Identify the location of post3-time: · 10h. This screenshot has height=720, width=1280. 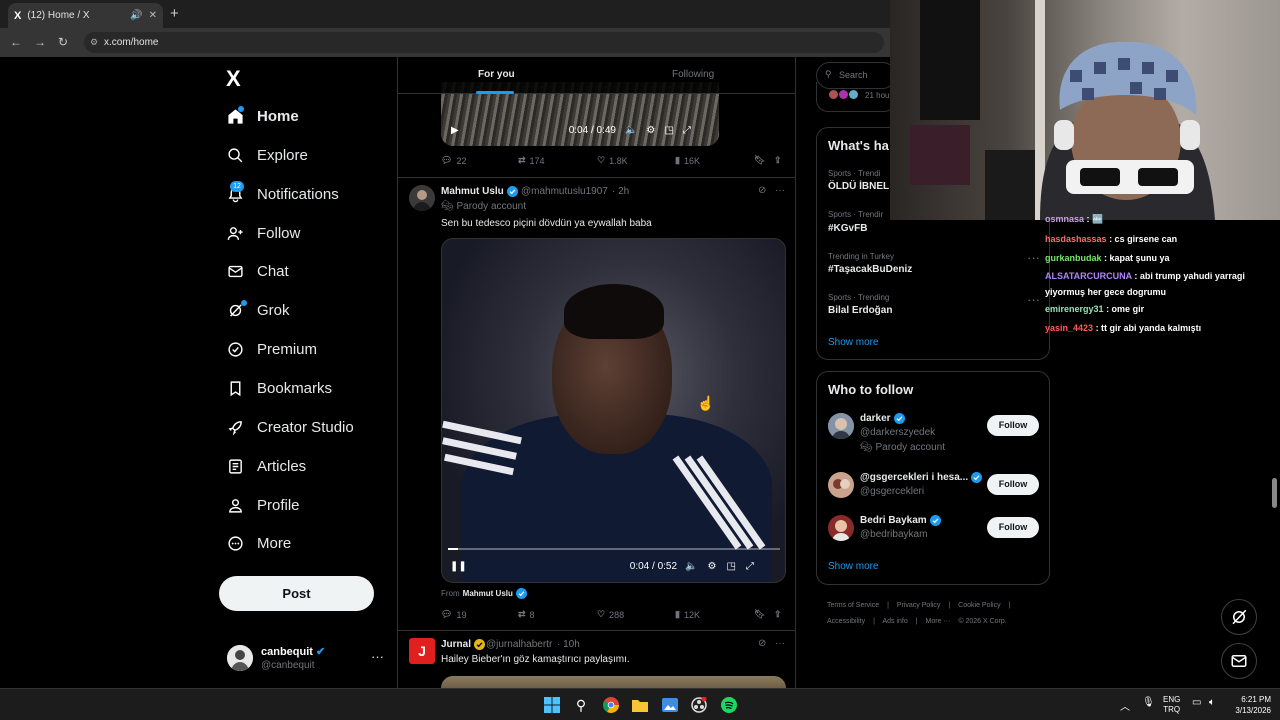
(568, 644).